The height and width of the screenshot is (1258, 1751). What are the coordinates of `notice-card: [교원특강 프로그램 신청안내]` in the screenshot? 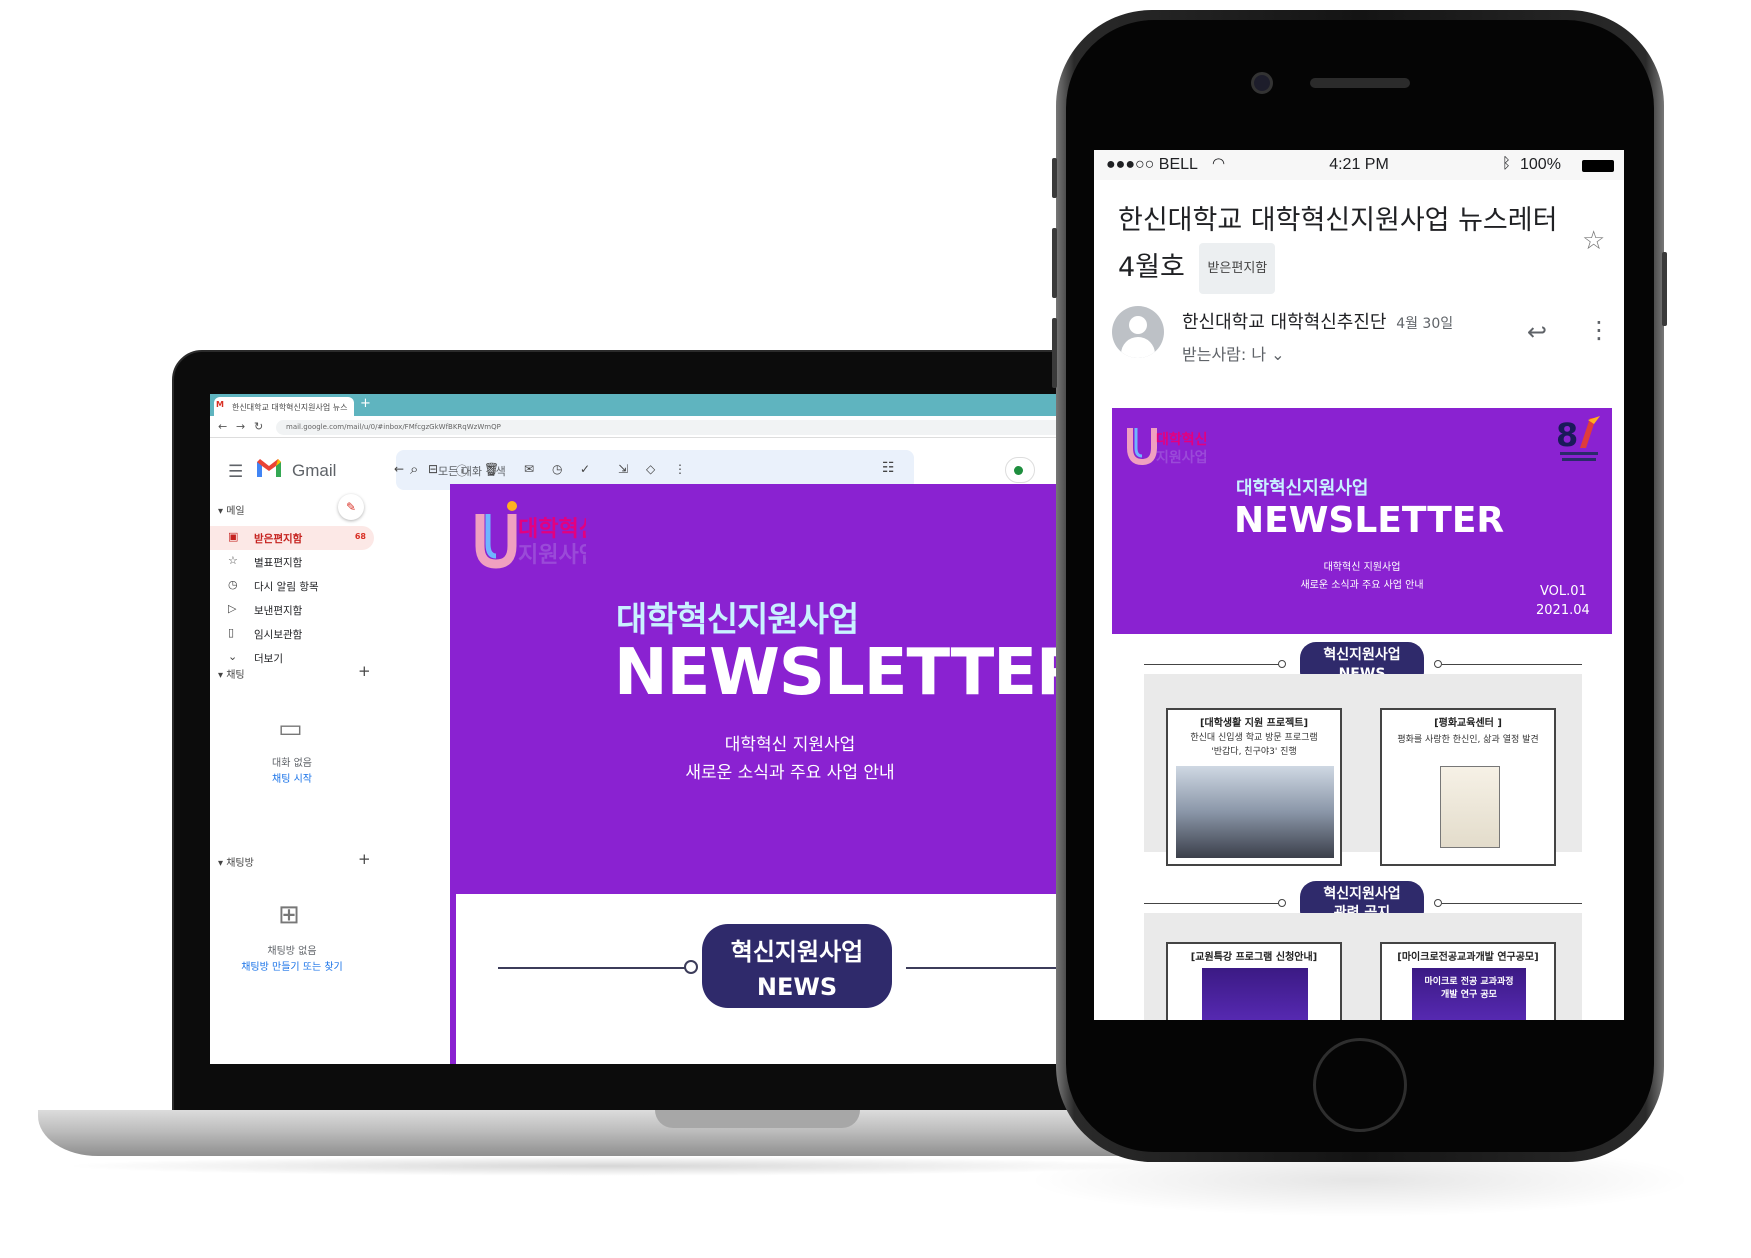 It's located at (1254, 981).